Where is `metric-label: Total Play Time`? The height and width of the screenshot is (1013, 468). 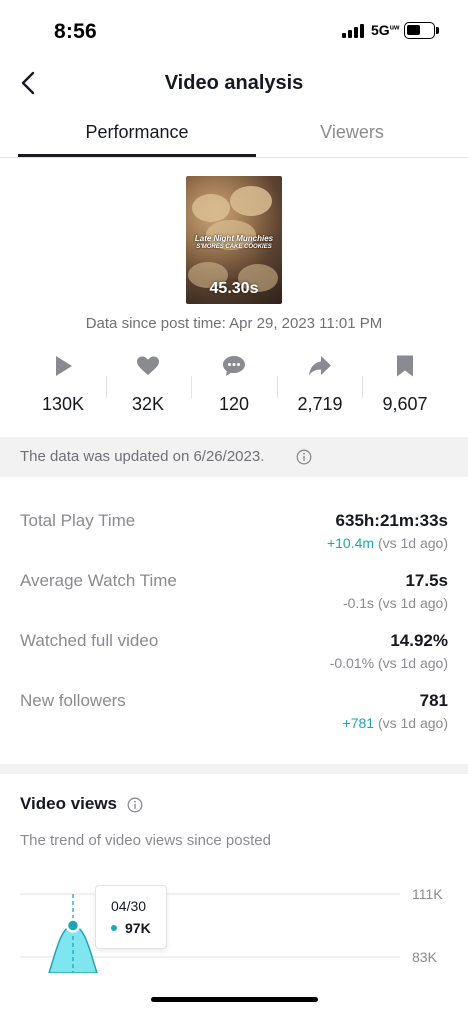
metric-label: Total Play Time is located at coordinates (78, 520).